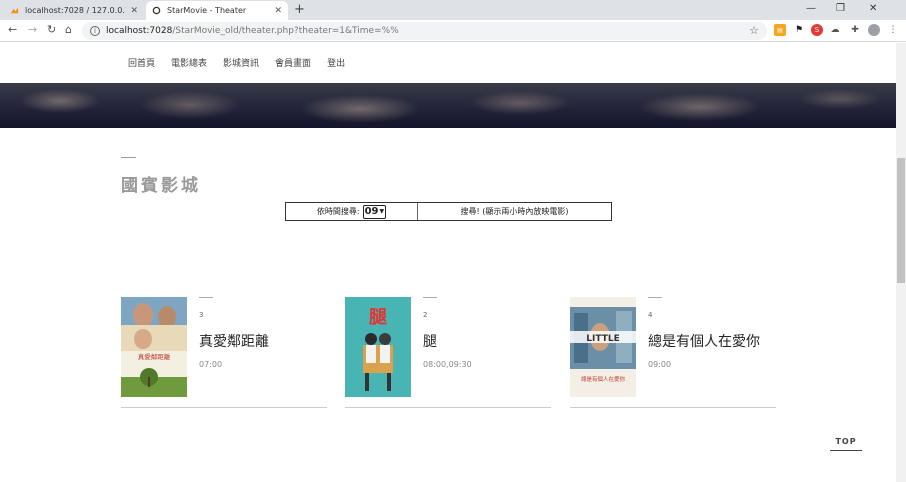 This screenshot has width=906, height=482. I want to click on movie-title: 總是有個人在愛你, so click(704, 341).